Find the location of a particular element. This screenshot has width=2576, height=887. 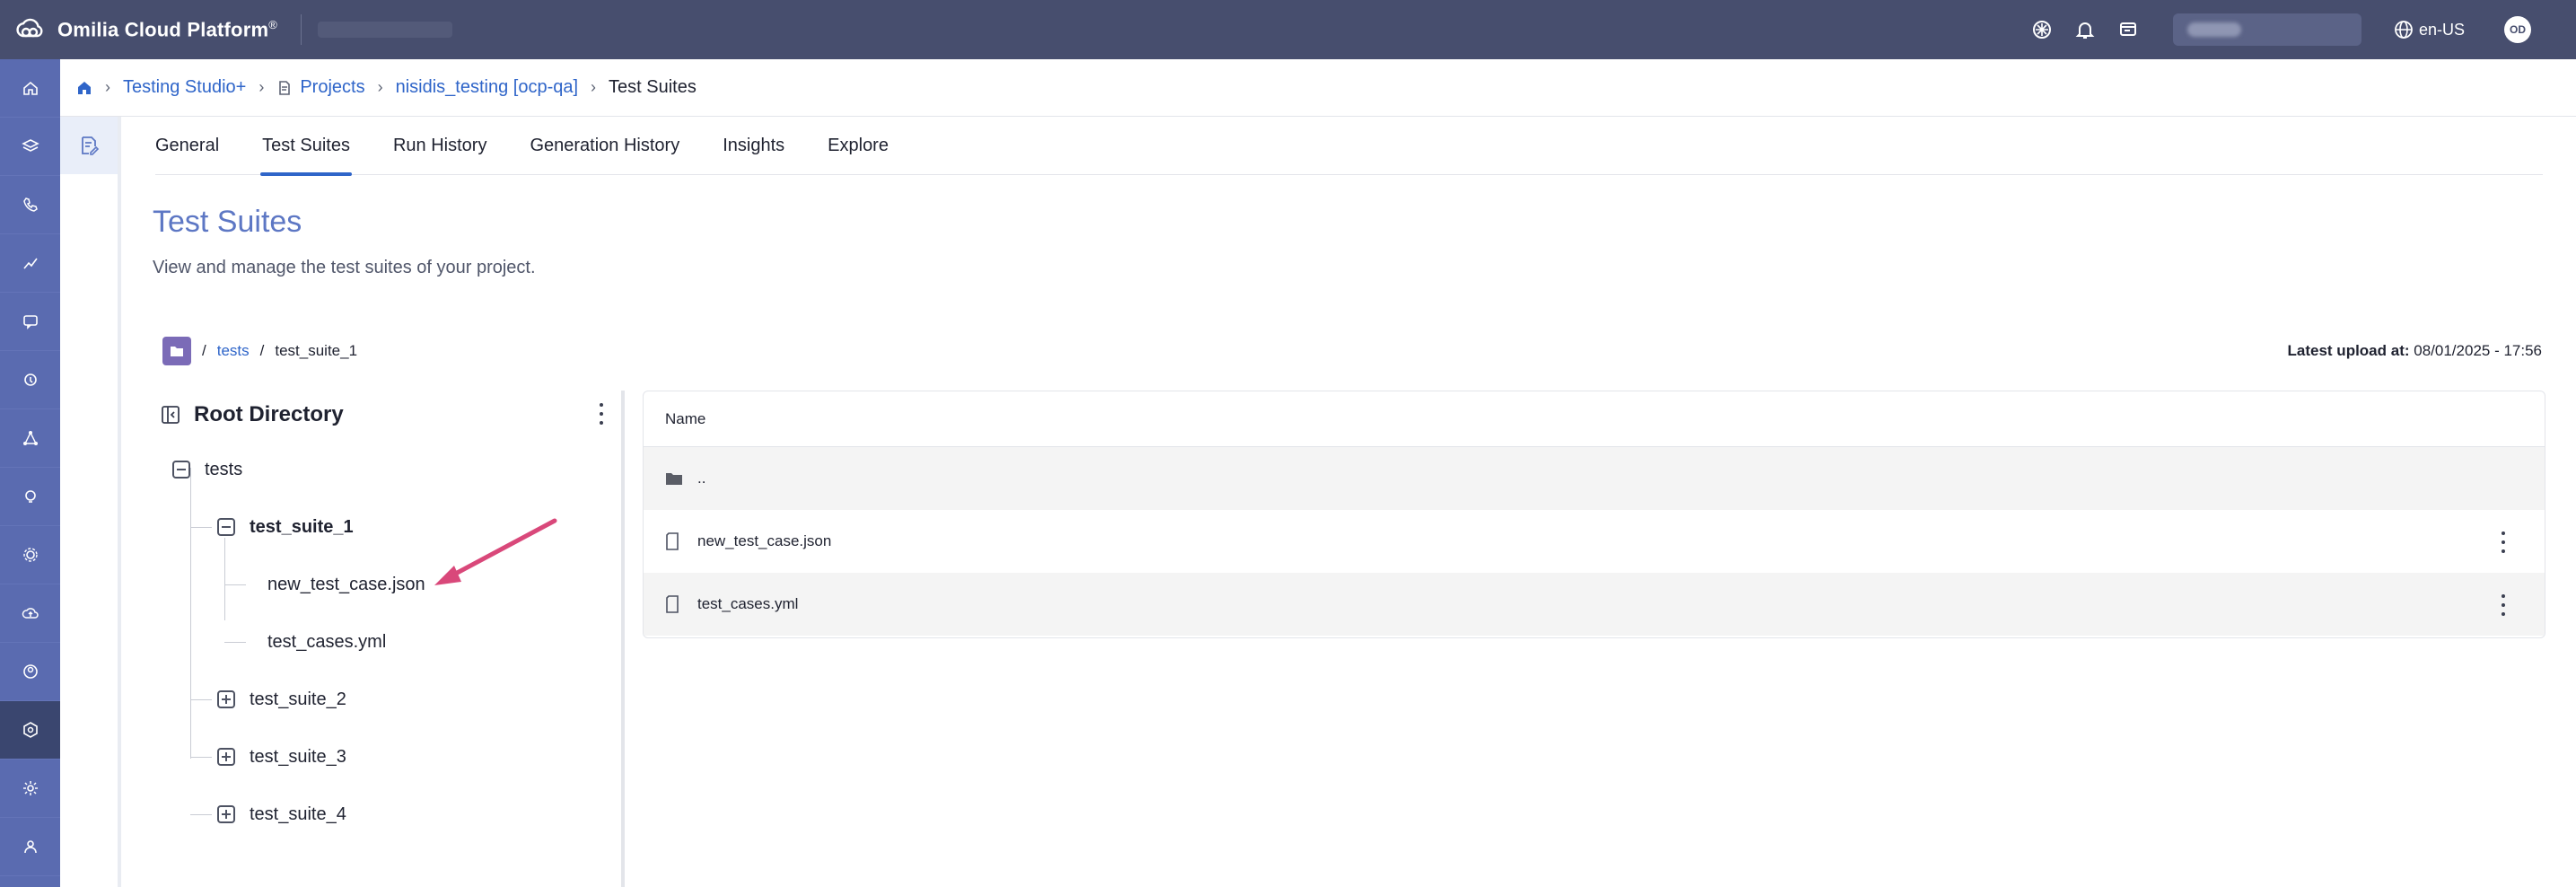

rail-item-cloud-upload is located at coordinates (30, 613).